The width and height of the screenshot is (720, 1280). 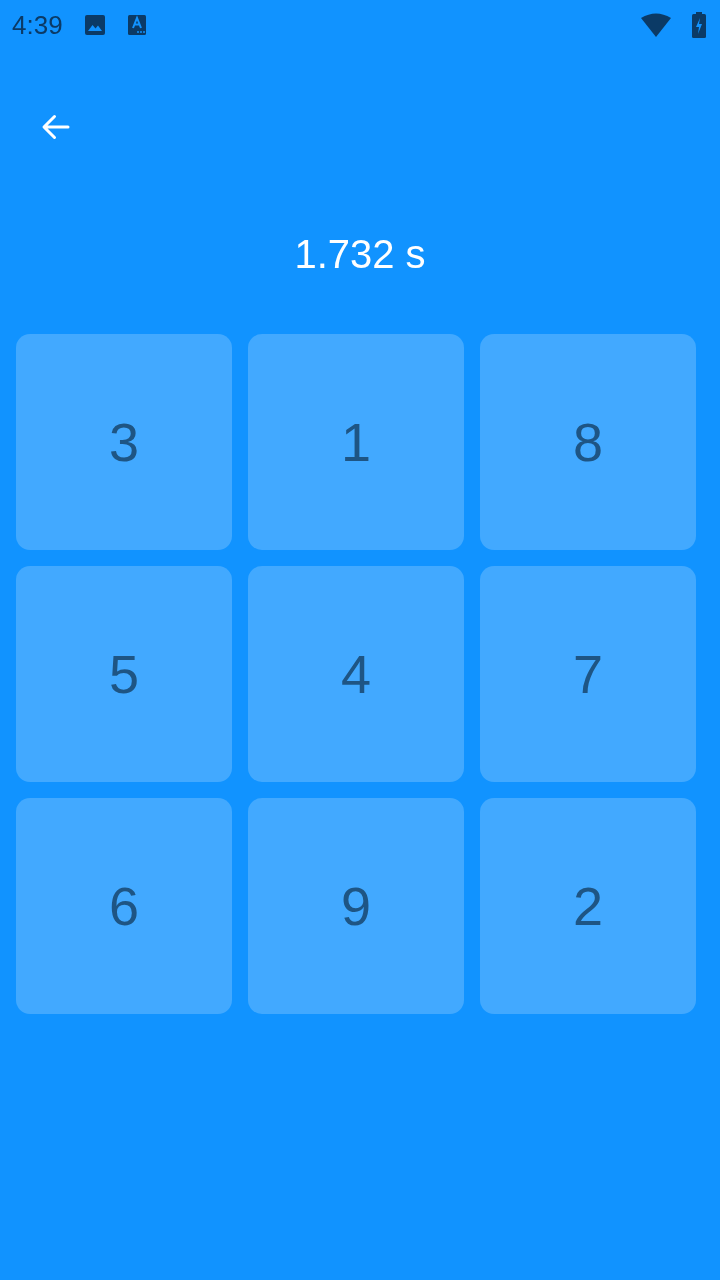 What do you see at coordinates (588, 906) in the screenshot?
I see `number-tile: 2` at bounding box center [588, 906].